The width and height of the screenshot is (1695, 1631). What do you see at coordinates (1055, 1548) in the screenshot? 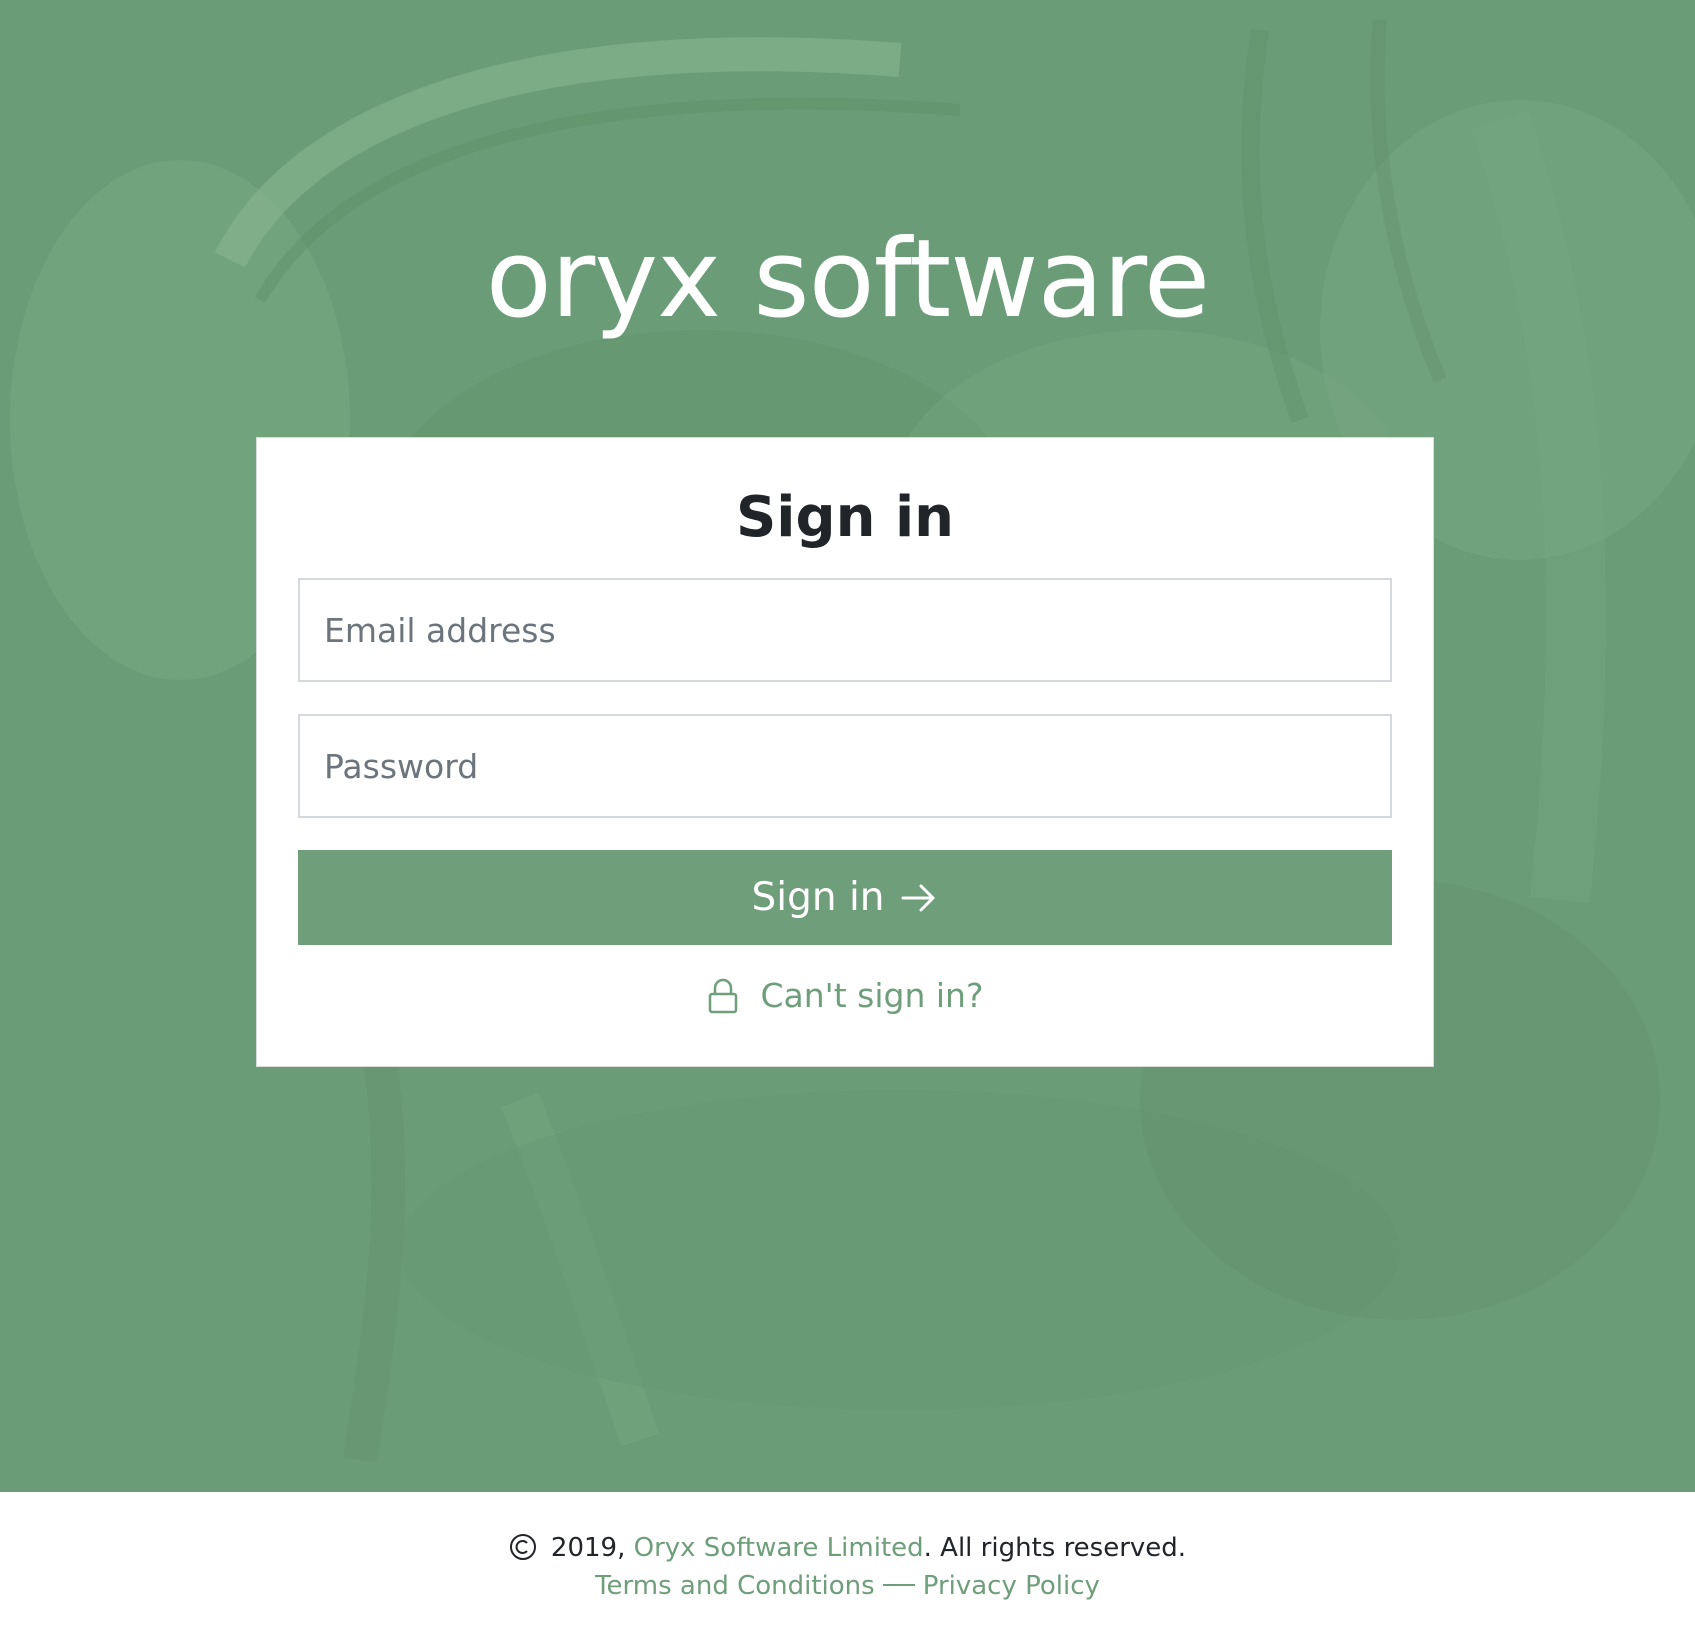
I see `rights-text: . All rights reserved.` at bounding box center [1055, 1548].